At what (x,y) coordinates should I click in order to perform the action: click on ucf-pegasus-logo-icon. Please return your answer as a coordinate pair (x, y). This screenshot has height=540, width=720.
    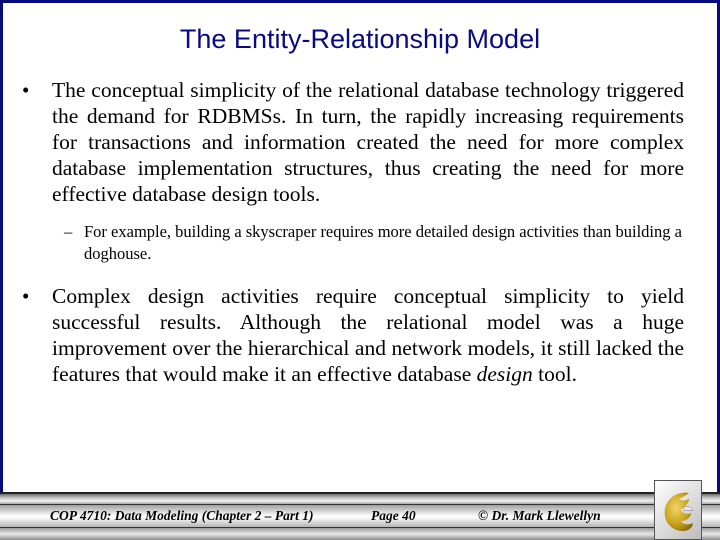
    Looking at the image, I should click on (679, 511).